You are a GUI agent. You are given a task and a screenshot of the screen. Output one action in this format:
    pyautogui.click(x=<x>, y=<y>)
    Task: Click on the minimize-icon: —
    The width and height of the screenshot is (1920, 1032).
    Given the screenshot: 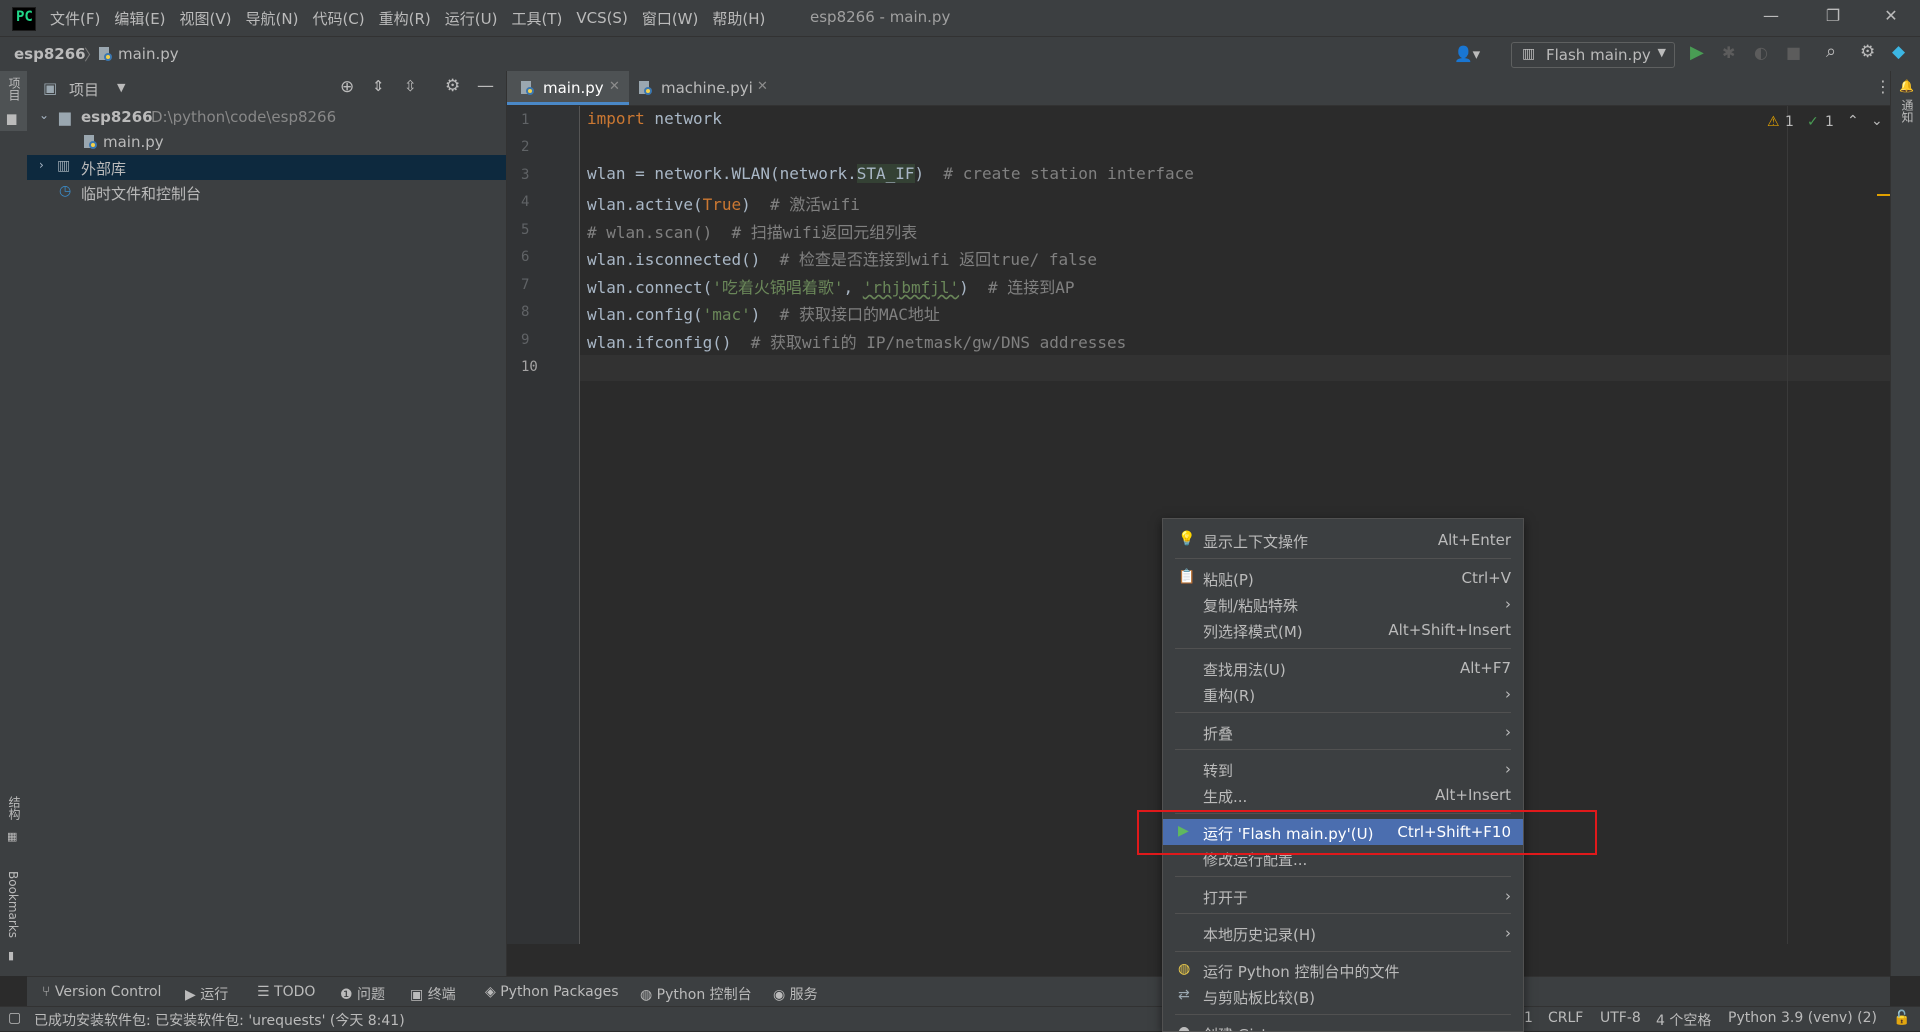 What is the action you would take?
    pyautogui.click(x=1771, y=18)
    